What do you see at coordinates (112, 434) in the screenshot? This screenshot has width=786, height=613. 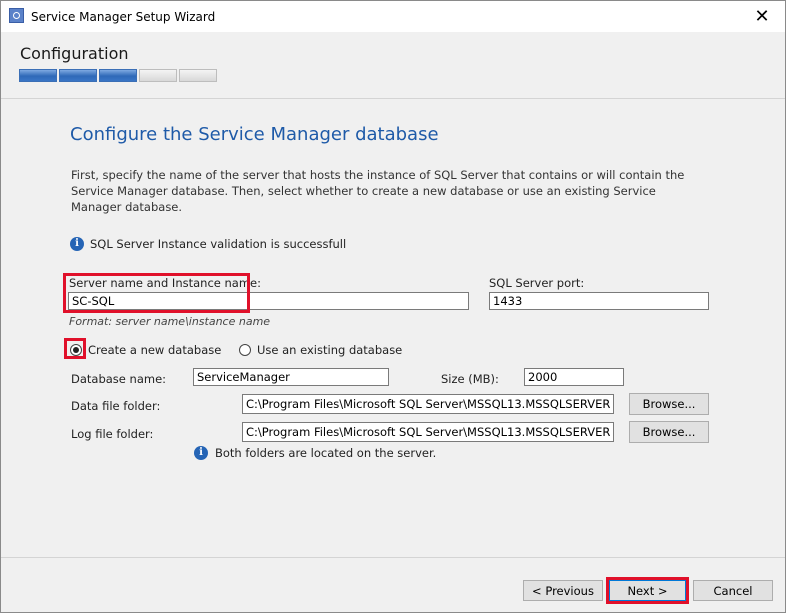 I see `log-file-folder-label: Log file folder:` at bounding box center [112, 434].